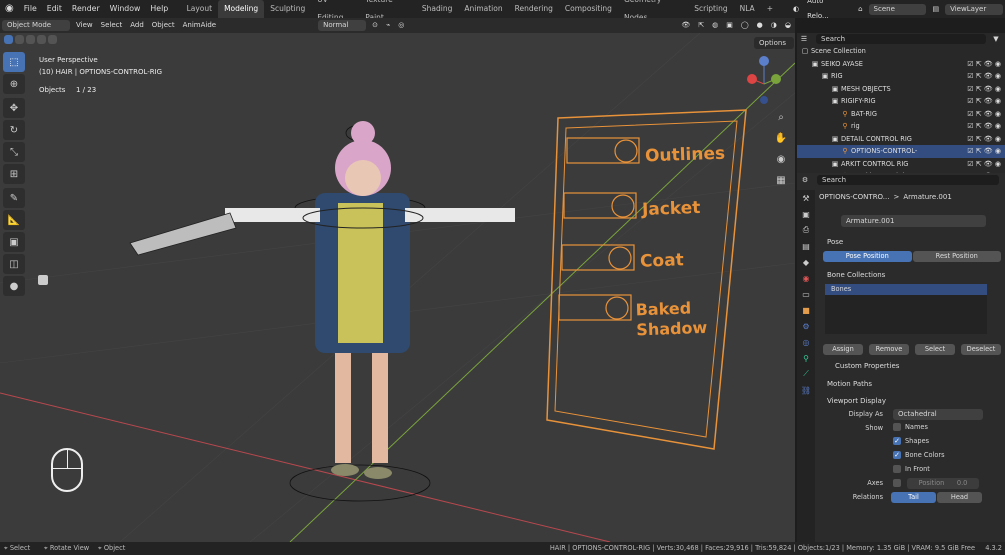 The width and height of the screenshot is (1005, 555). Describe the element at coordinates (342, 25) in the screenshot. I see `orientation-selector: Normal` at that location.